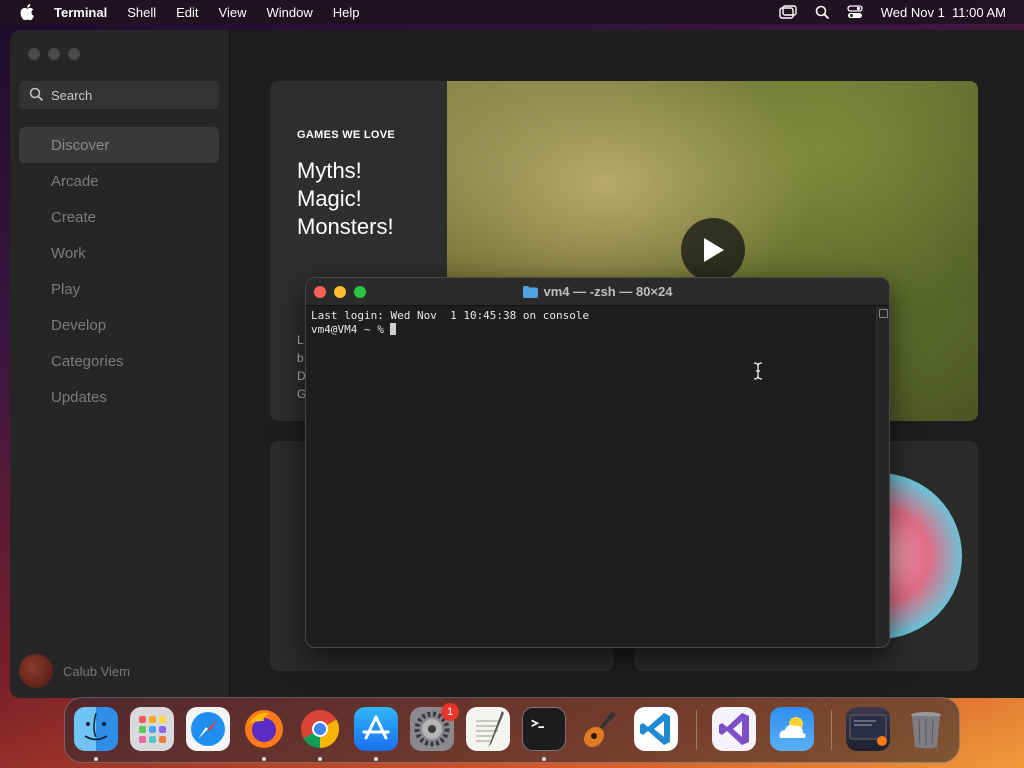  Describe the element at coordinates (72, 95) in the screenshot. I see `search-placeholder: Search` at that location.